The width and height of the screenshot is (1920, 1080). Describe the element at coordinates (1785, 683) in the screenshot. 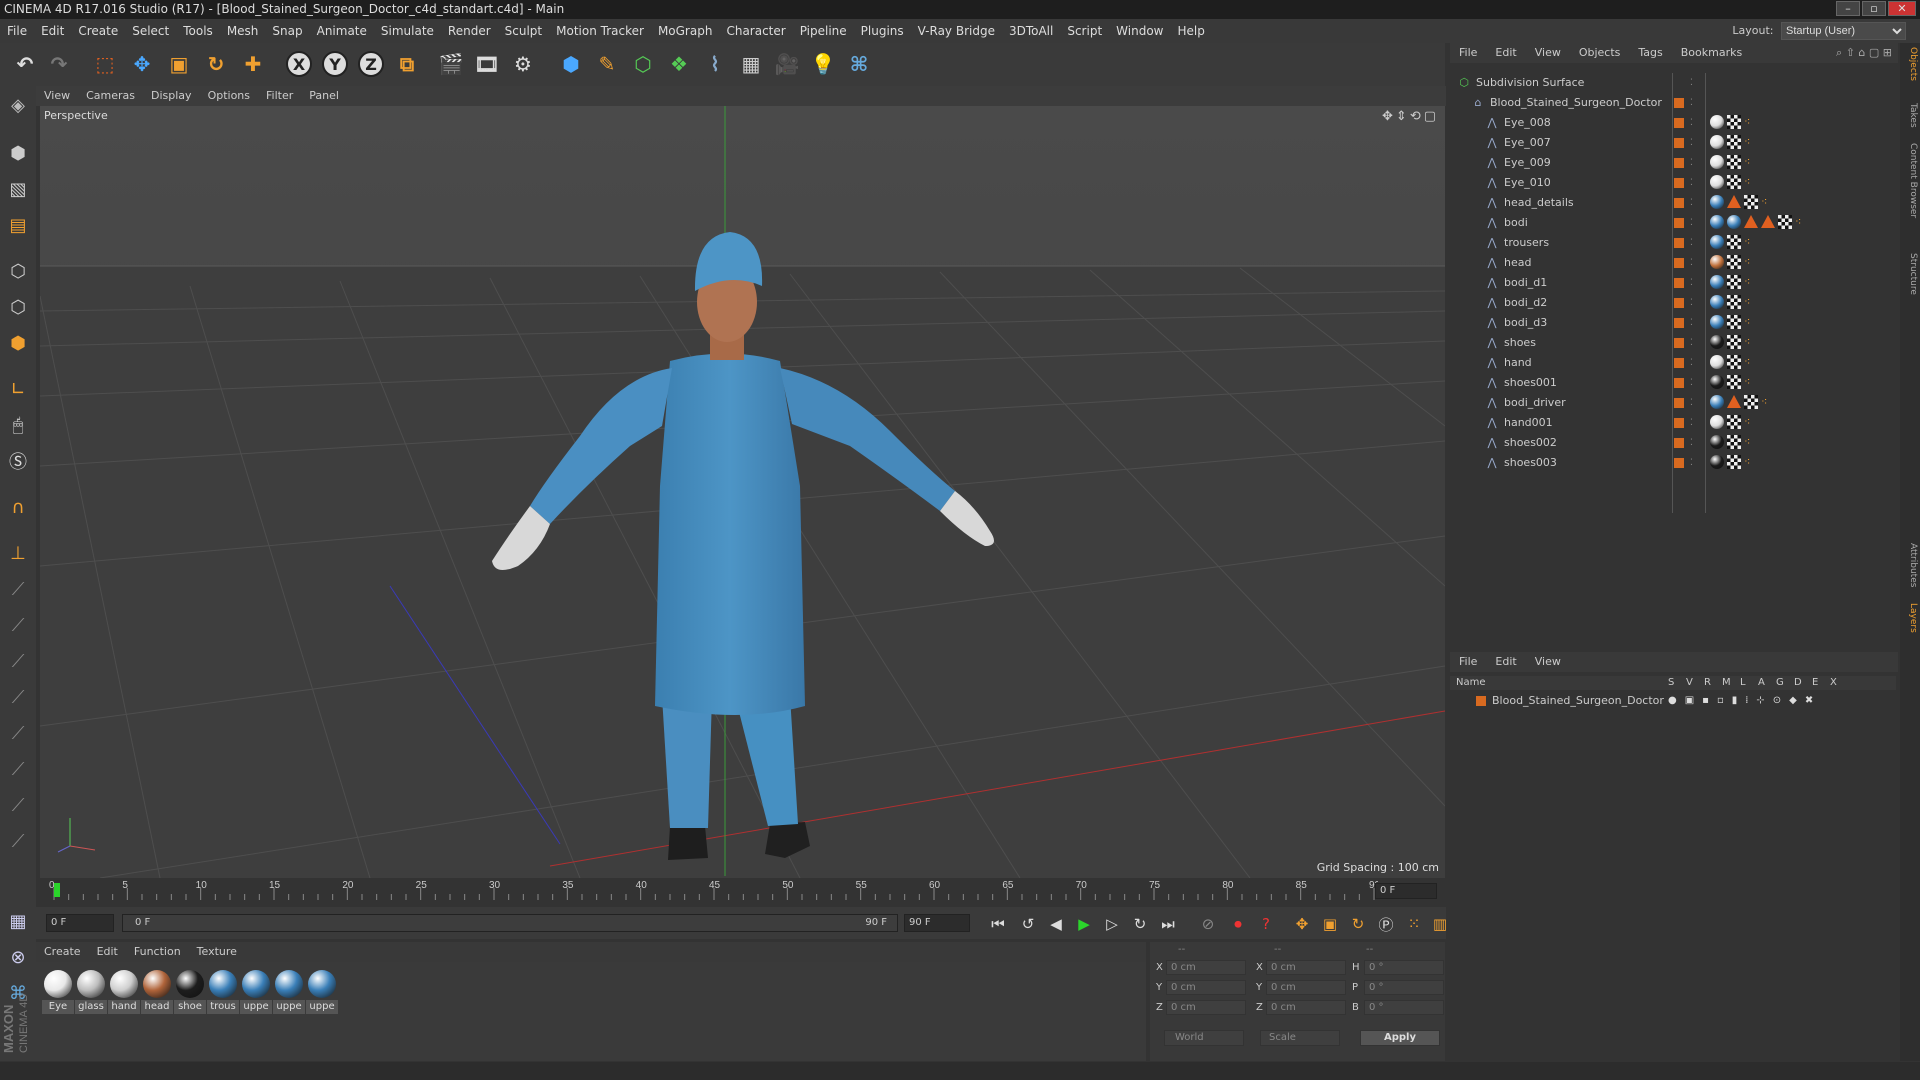

I see `layer-column-g: G` at that location.